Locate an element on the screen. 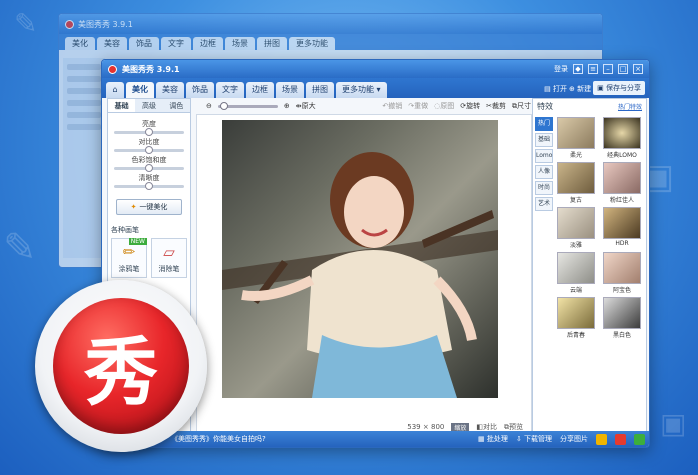 The height and width of the screenshot is (475, 698). minimize-button: – is located at coordinates (608, 69).